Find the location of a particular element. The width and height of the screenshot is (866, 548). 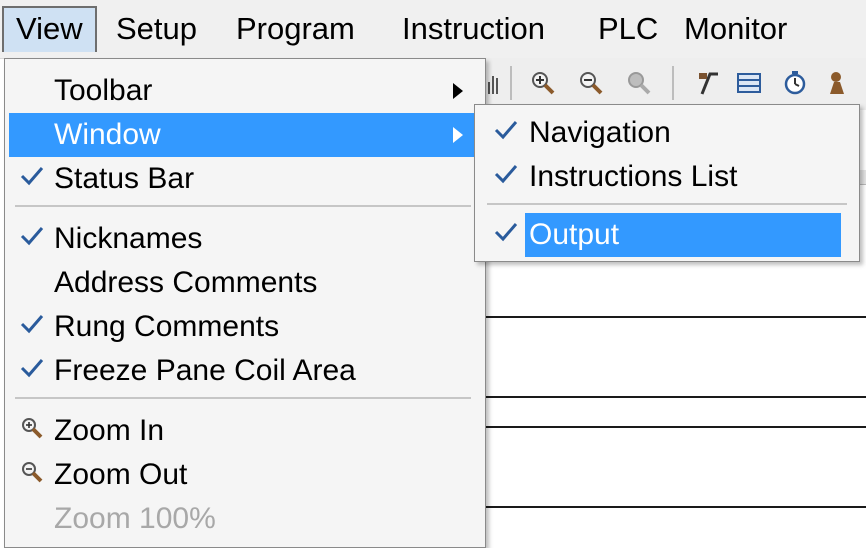

view-menu-zoom-in-label: Zoom In is located at coordinates (109, 430).